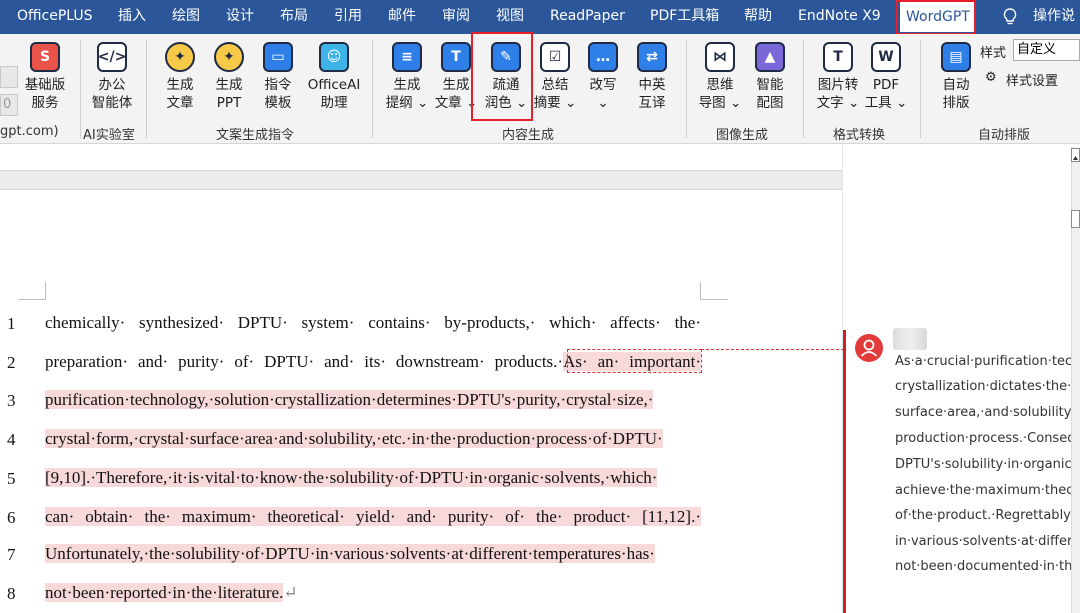 Image resolution: width=1080 pixels, height=613 pixels. What do you see at coordinates (109, 135) in the screenshot?
I see `group-label-ai-lab: AI实验室` at bounding box center [109, 135].